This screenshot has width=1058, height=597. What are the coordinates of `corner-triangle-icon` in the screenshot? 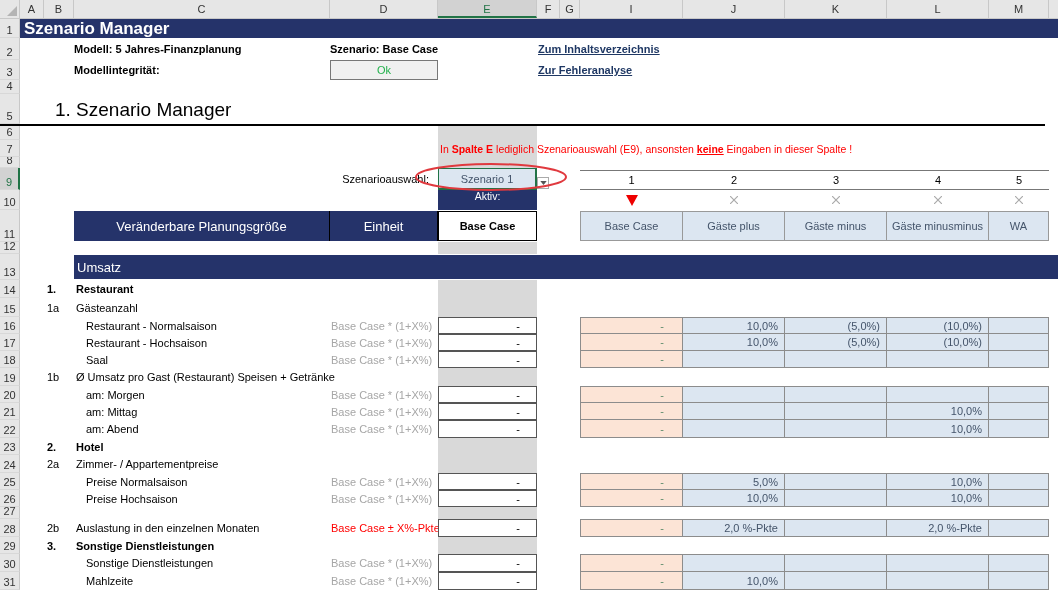 It's located at (12, 11).